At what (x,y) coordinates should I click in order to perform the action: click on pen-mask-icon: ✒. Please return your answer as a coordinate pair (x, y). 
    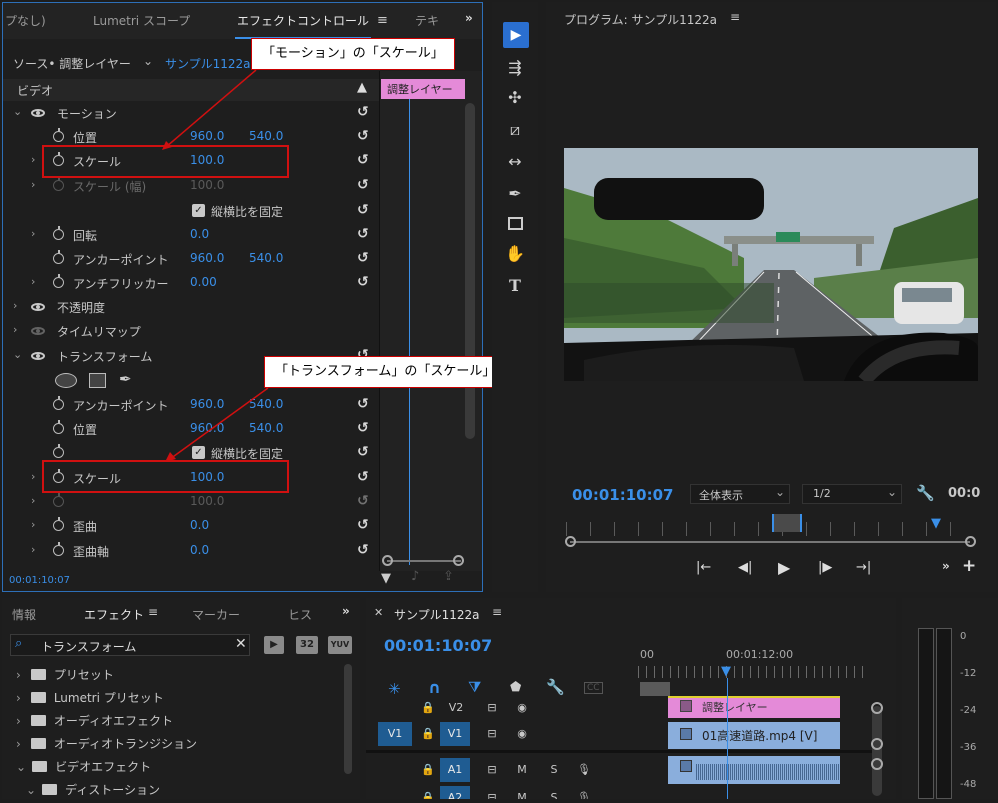
    Looking at the image, I should click on (125, 379).